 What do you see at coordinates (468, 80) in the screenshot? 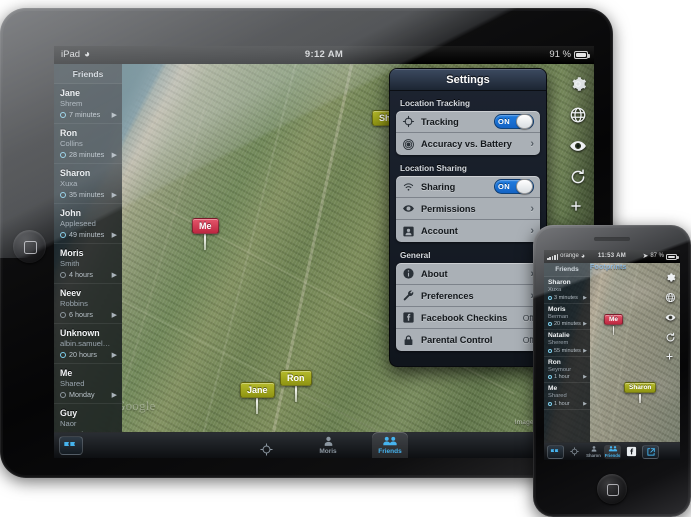
I see `settings-title: Settings` at bounding box center [468, 80].